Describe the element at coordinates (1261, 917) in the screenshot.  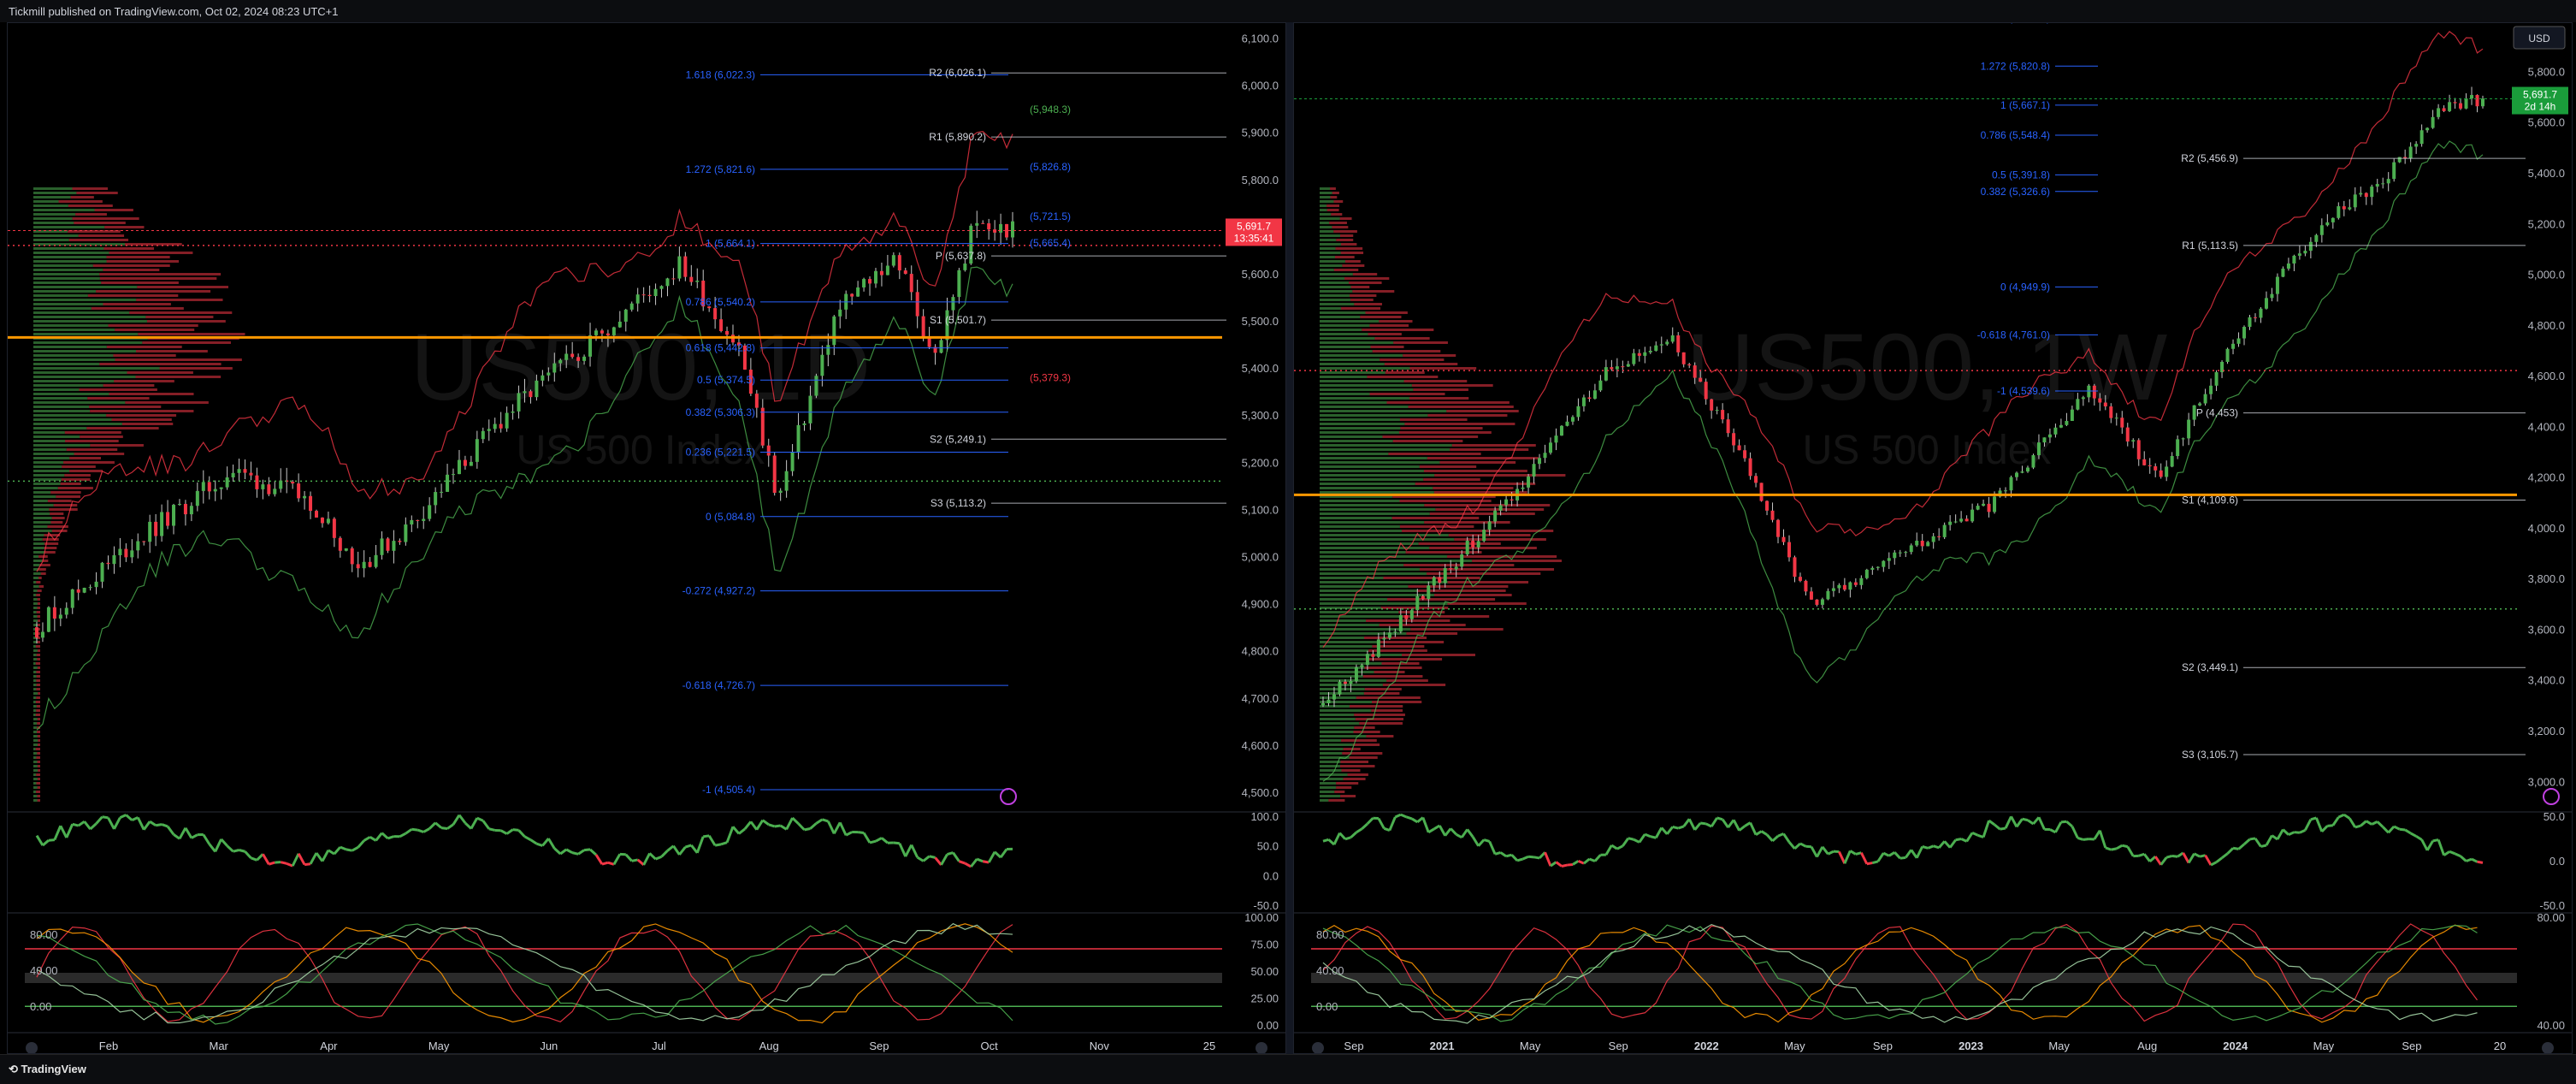
I see `stoch-axis-label-right: 100.00` at that location.